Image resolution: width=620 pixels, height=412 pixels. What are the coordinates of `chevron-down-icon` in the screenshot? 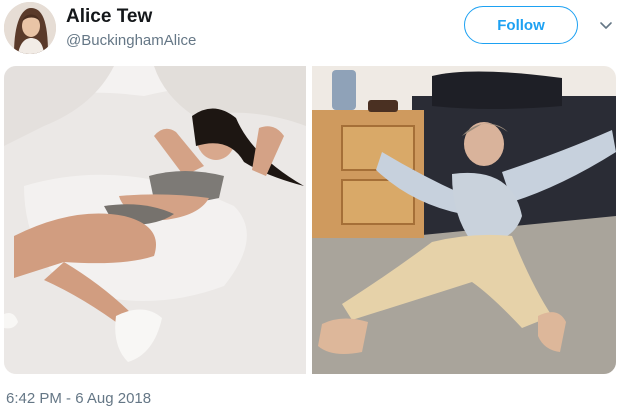 It's located at (606, 26).